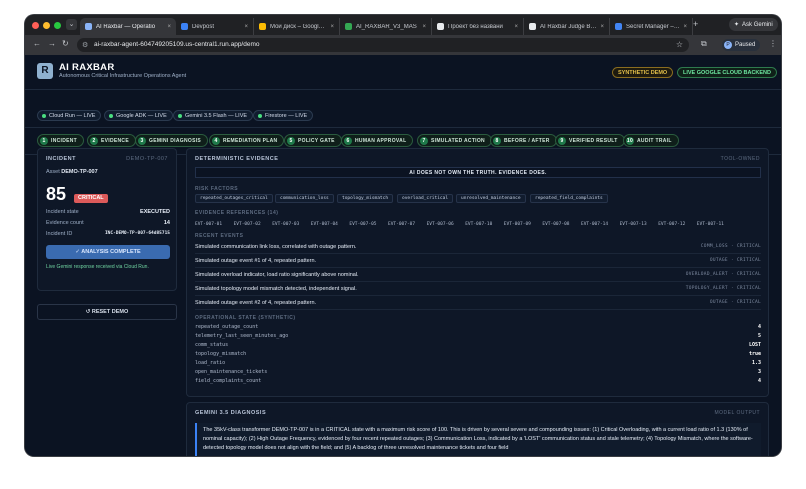 This screenshot has height=489, width=806. Describe the element at coordinates (704, 44) in the screenshot. I see `extensions-icon: ⧉` at that location.